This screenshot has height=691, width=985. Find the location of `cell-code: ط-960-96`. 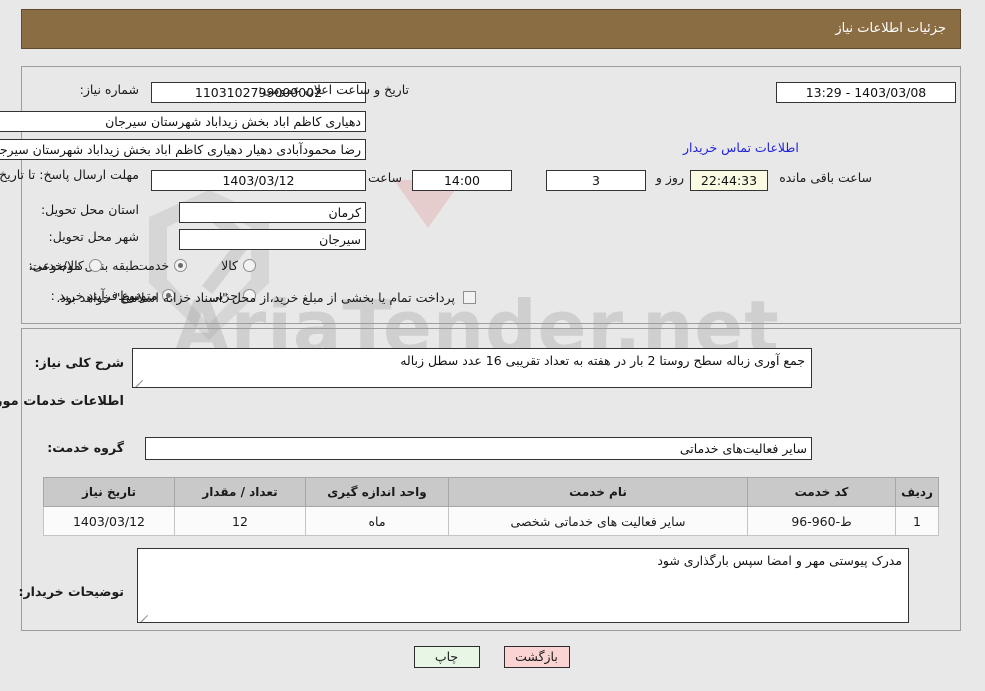

cell-code: ط-960-96 is located at coordinates (822, 521).